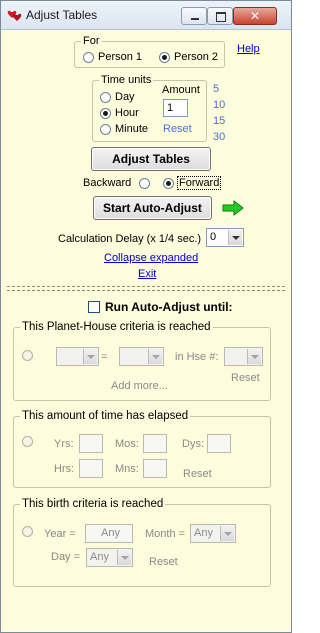  Describe the element at coordinates (197, 357) in the screenshot. I see `in-house-label: in Hse #:` at that location.